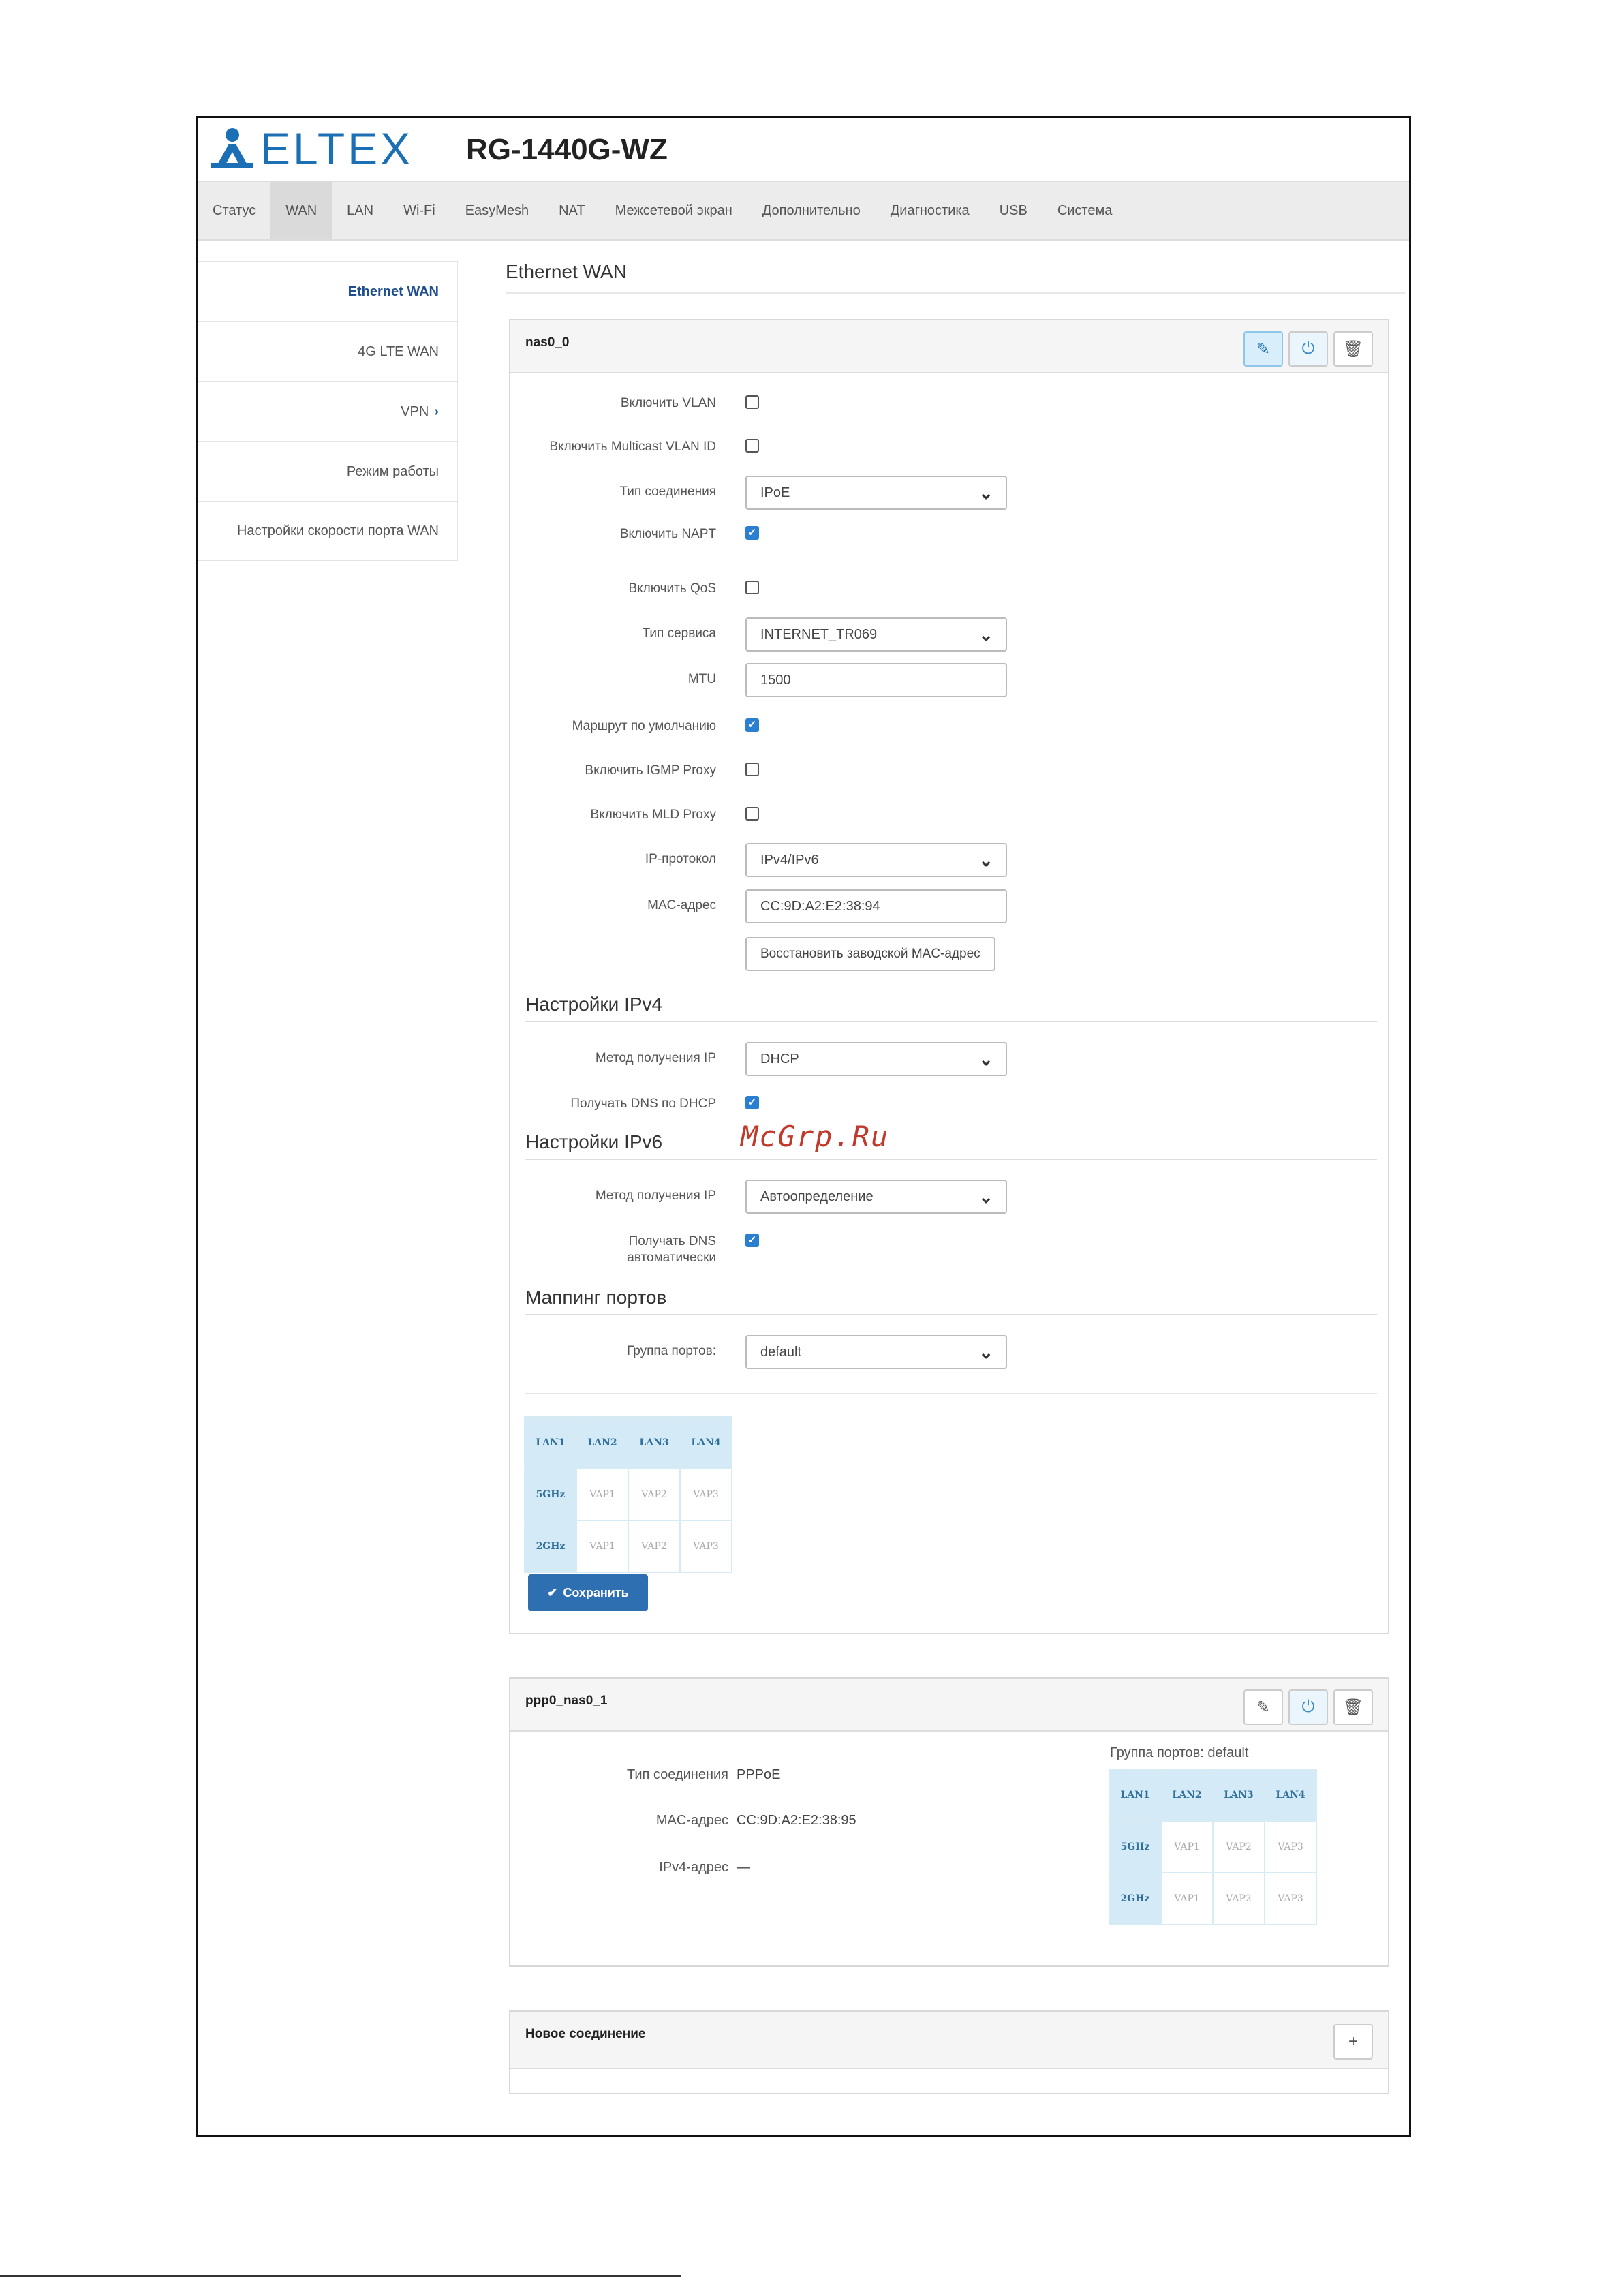 This screenshot has width=1623, height=2296. What do you see at coordinates (393, 291) in the screenshot?
I see `sidebar-item-label: Ethernet WAN` at bounding box center [393, 291].